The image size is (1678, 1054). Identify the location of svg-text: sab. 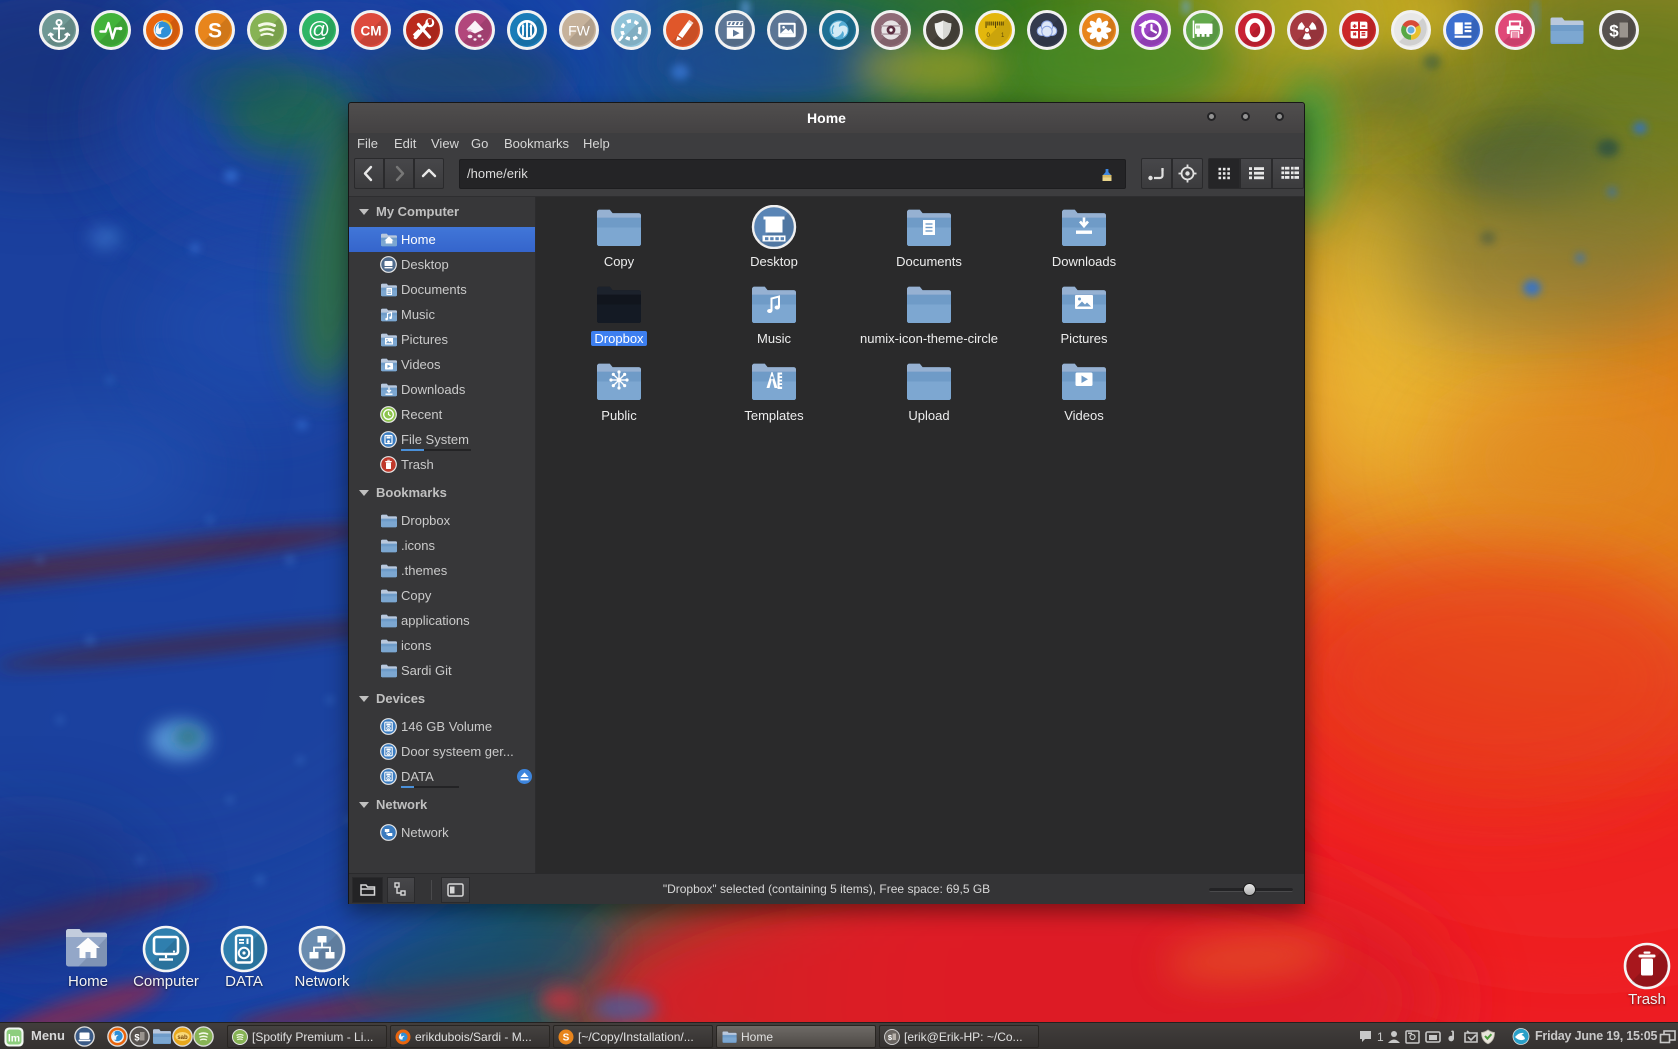
(182, 1038).